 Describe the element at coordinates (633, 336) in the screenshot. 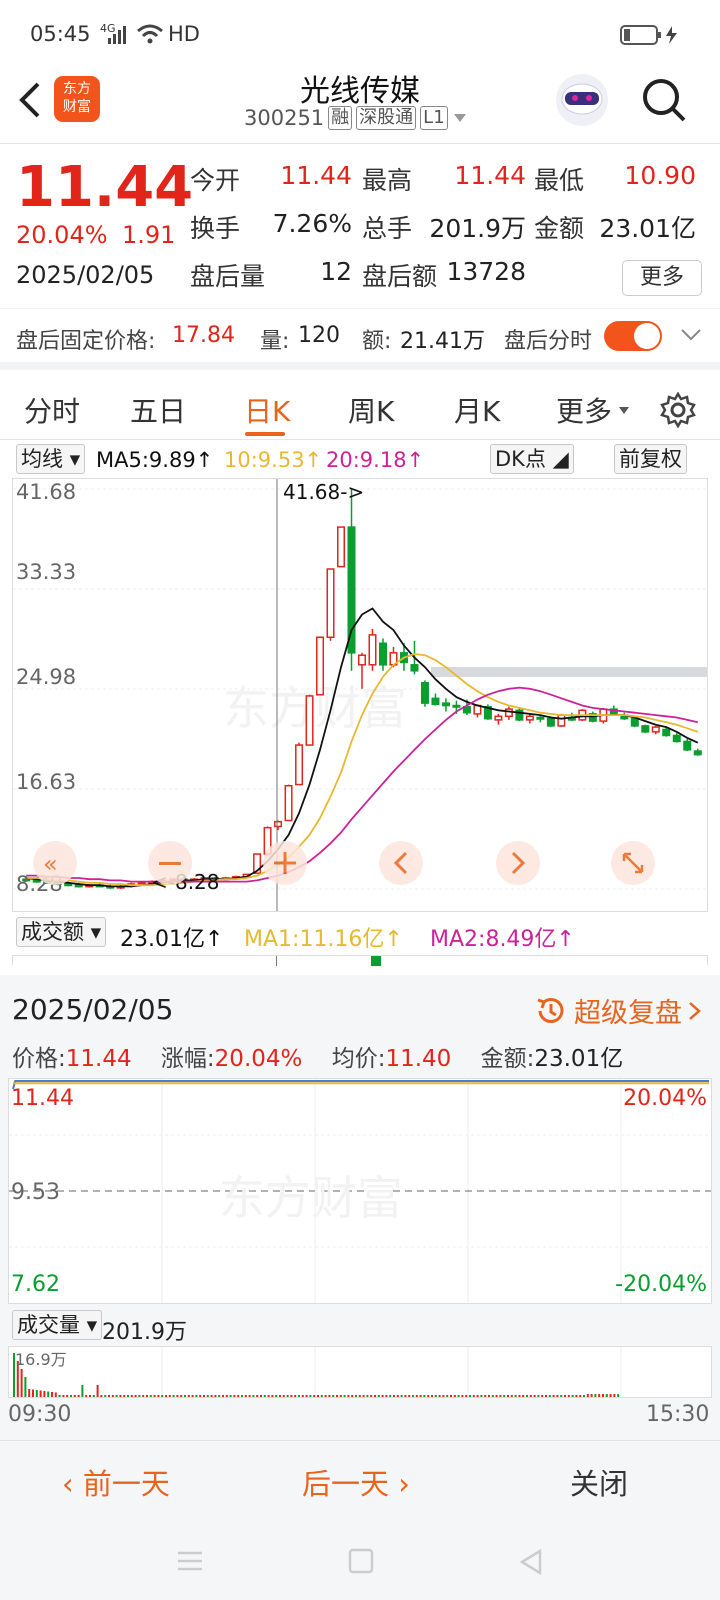

I see `after-hours-toggle` at that location.